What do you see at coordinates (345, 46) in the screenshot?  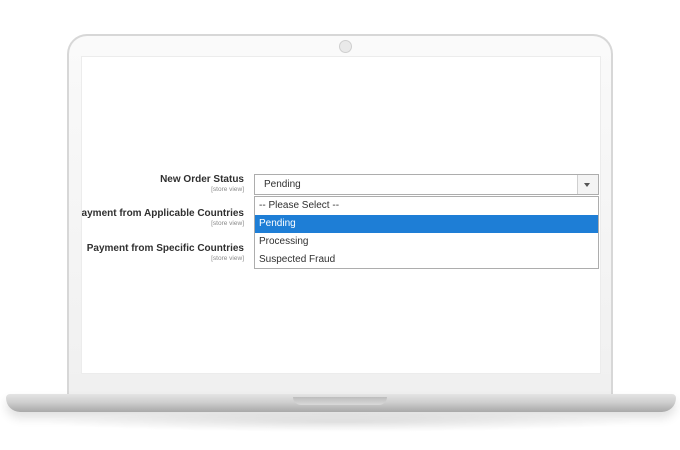 I see `camera-icon` at bounding box center [345, 46].